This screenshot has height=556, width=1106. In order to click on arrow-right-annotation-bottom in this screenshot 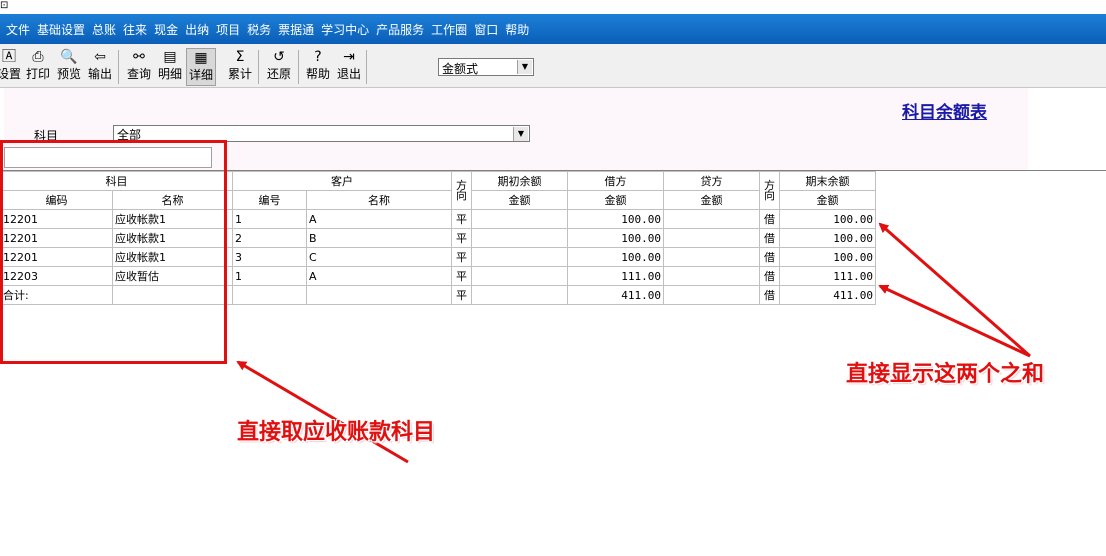, I will do `click(954, 321)`.